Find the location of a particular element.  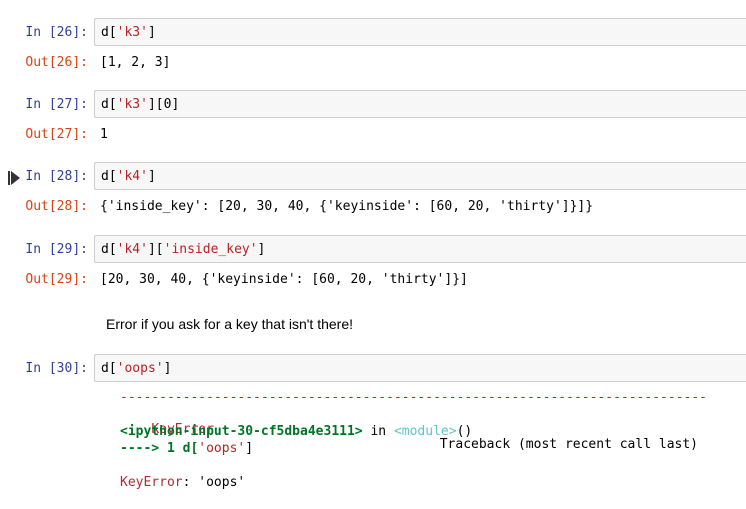

input-prompt: In [28]: is located at coordinates (56, 176).